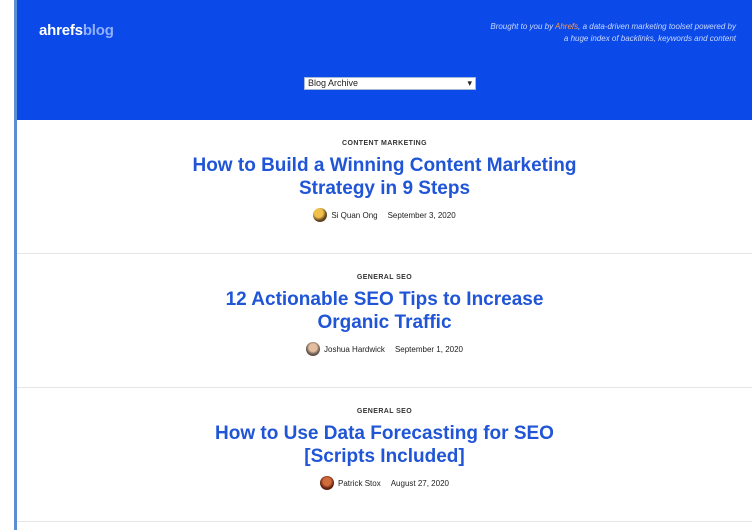  What do you see at coordinates (98, 30) in the screenshot?
I see `logo-blog: blog` at bounding box center [98, 30].